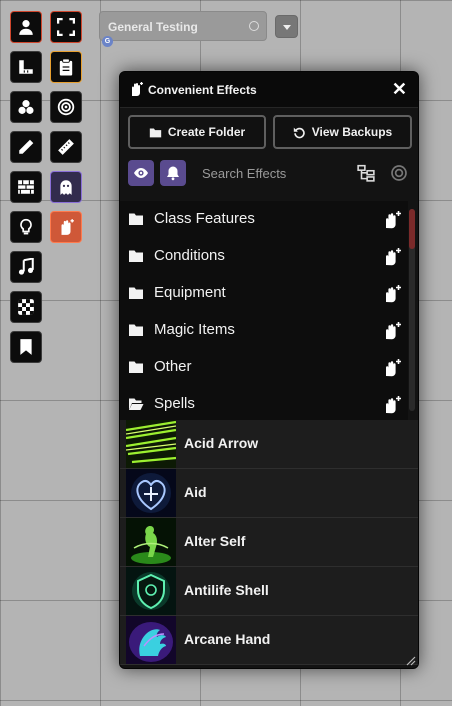 The height and width of the screenshot is (706, 452). Describe the element at coordinates (226, 590) in the screenshot. I see `effect-label: Antilife Shell` at that location.